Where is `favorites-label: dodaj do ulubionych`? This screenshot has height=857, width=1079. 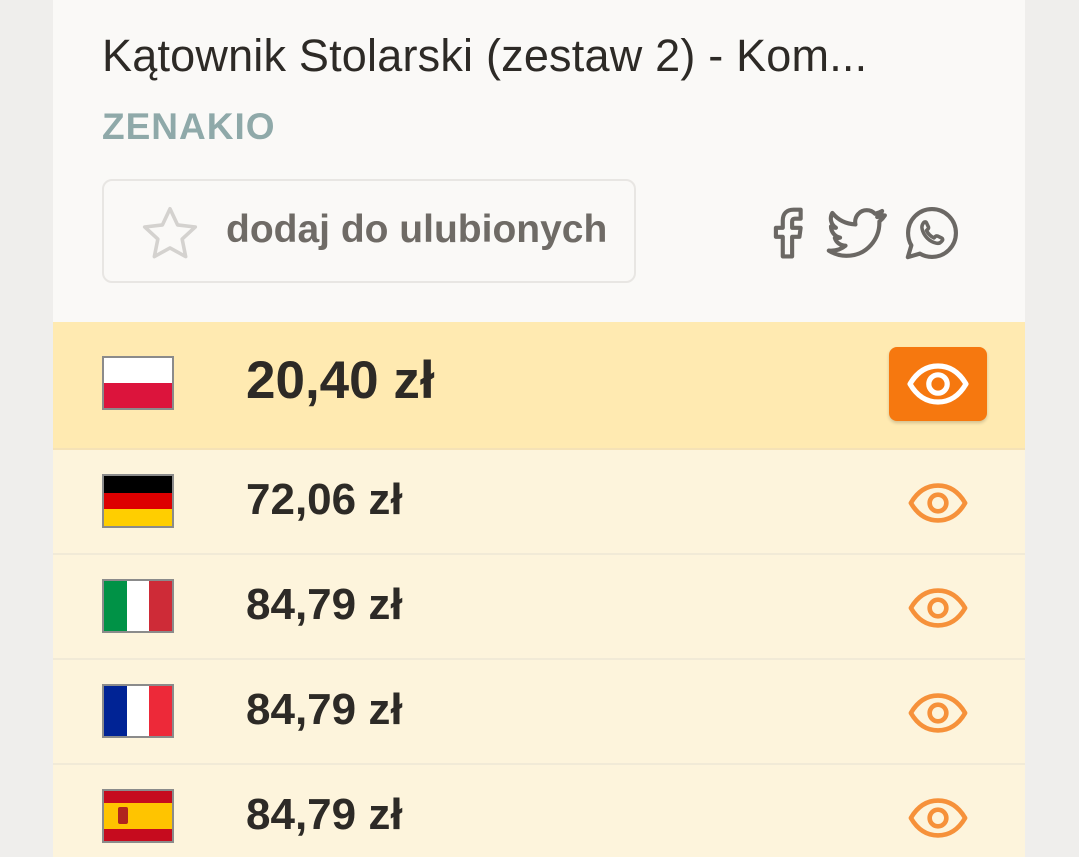
favorites-label: dodaj do ulubionych is located at coordinates (417, 229).